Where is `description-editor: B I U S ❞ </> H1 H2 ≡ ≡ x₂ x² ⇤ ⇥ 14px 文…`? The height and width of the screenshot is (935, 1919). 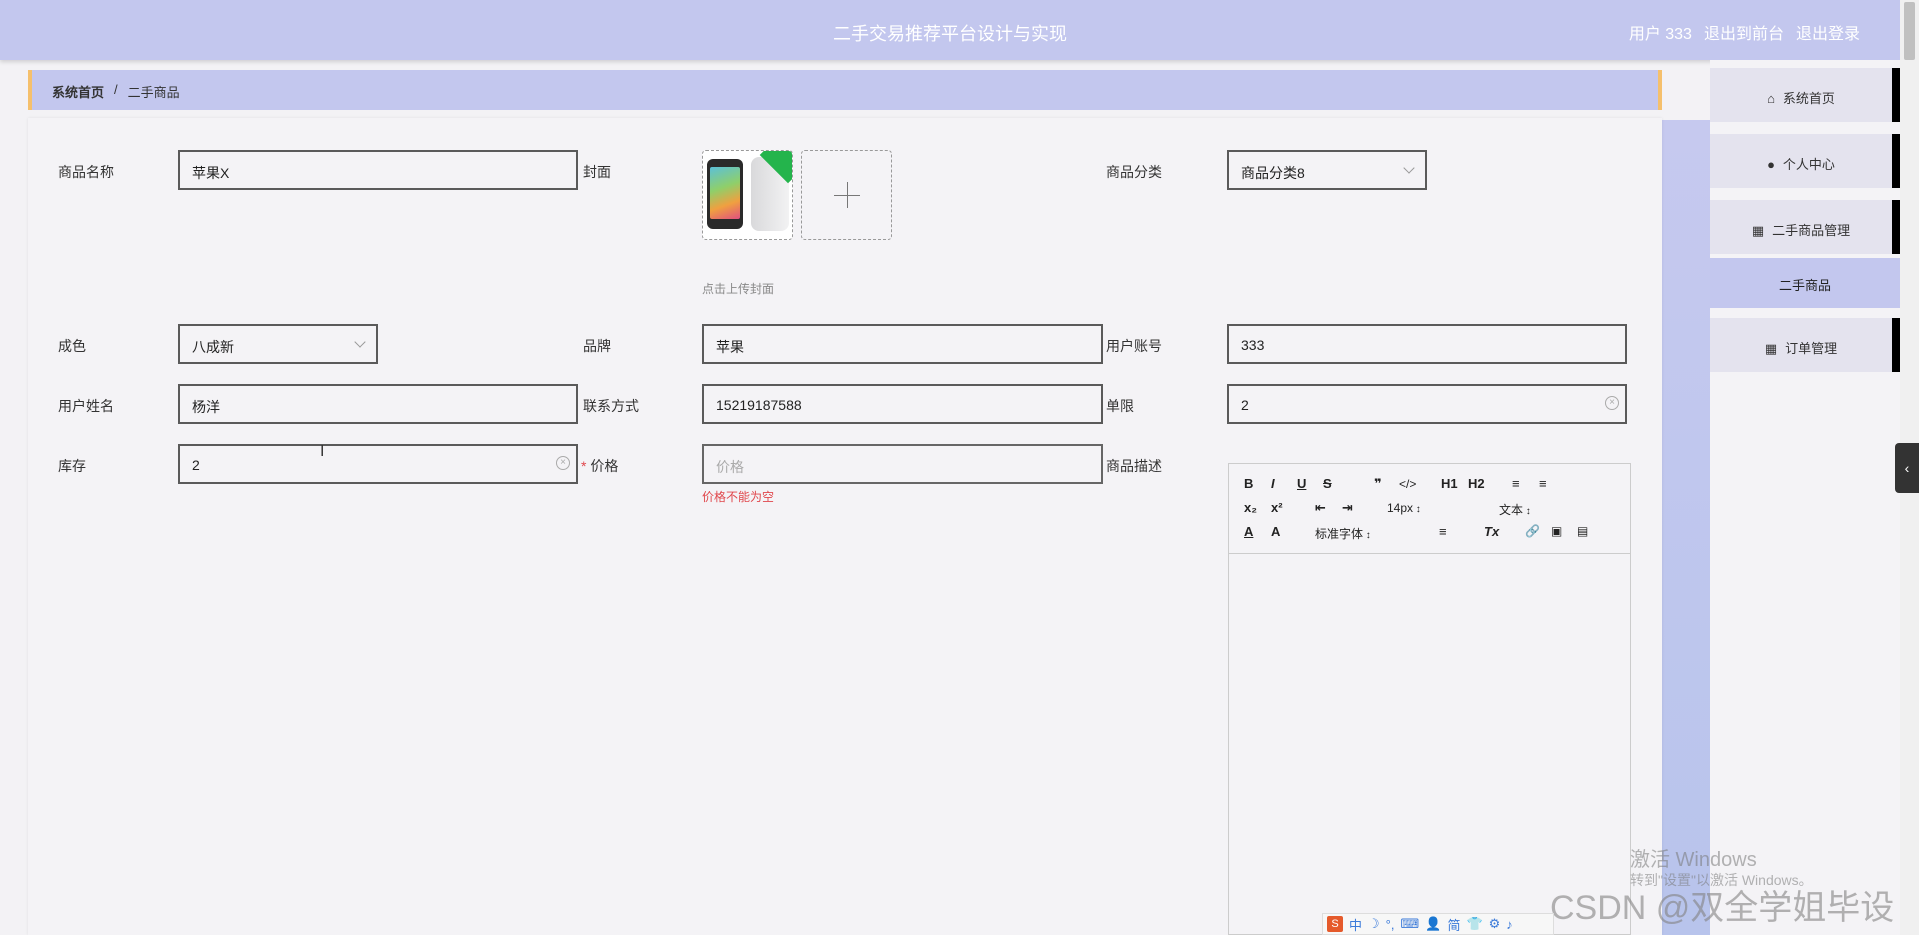
description-editor: B I U S ❞ </> H1 H2 ≡ ≡ x₂ x² ⇤ ⇥ 14px 文… is located at coordinates (1429, 699).